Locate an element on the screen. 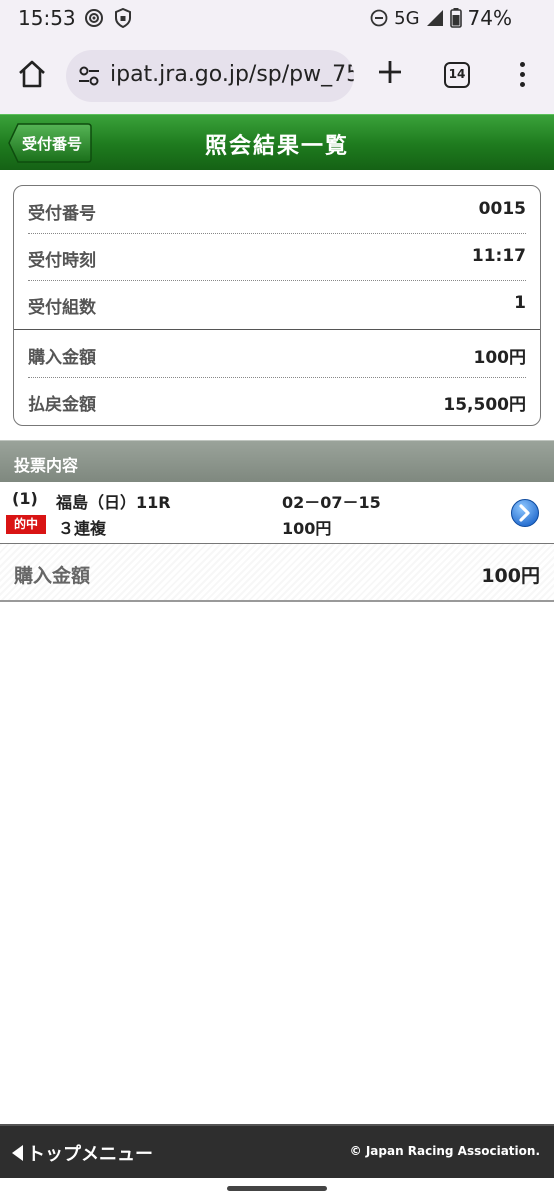 The height and width of the screenshot is (1200, 554). bet-amount: 100円 is located at coordinates (307, 528).